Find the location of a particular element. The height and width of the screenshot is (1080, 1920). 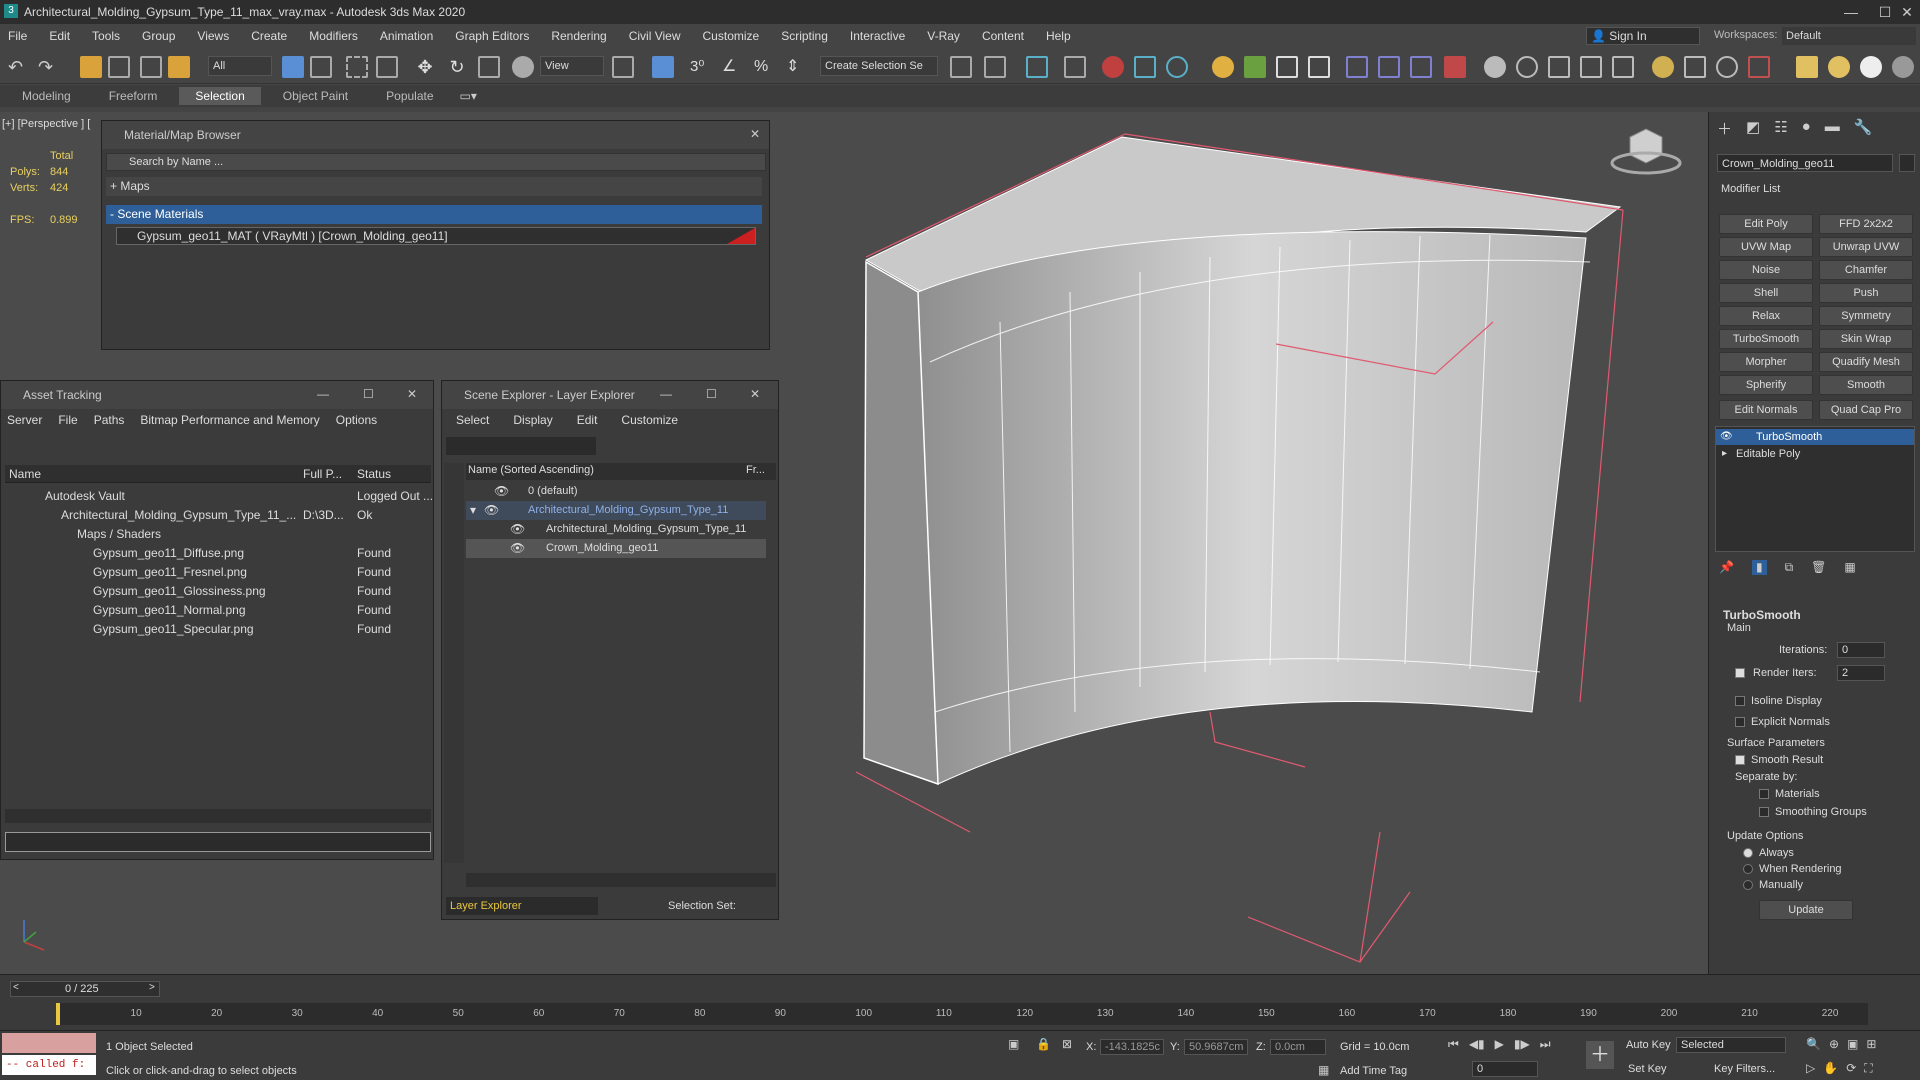

modifier-morpher-button: Morpher is located at coordinates (1766, 362).